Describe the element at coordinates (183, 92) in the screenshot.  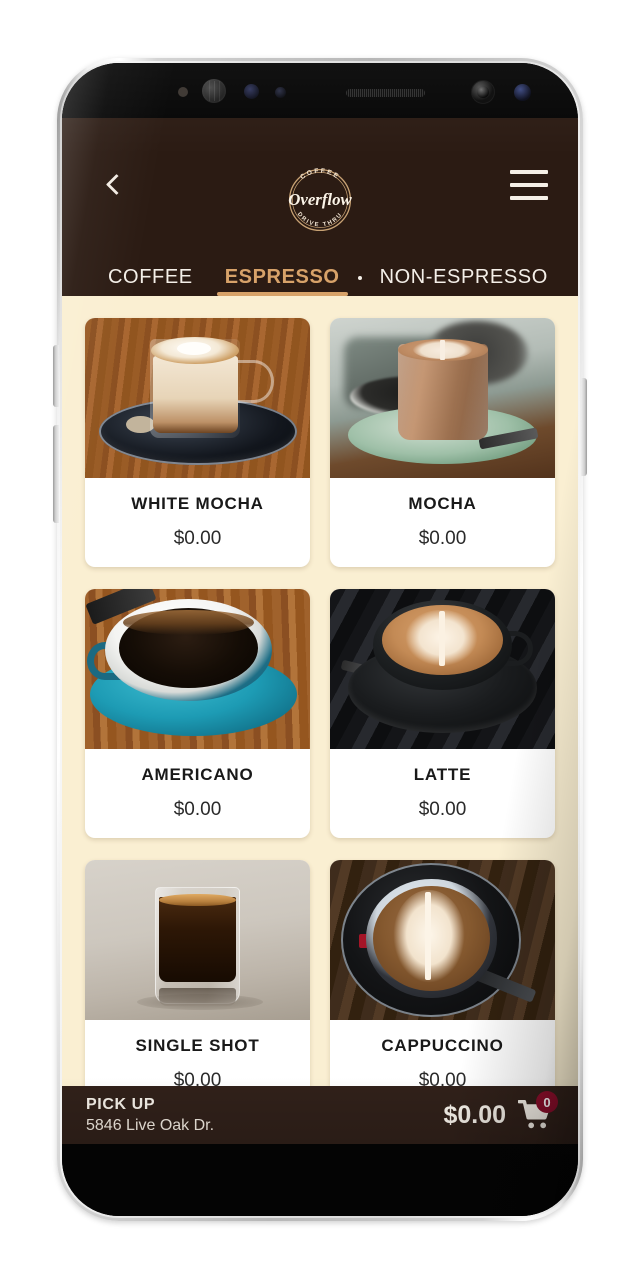
I see `sensor-dot-icon` at that location.